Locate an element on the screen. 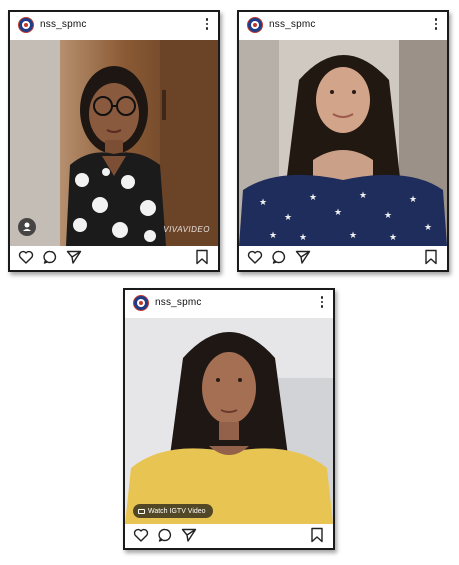 This screenshot has height=565, width=459. user-tag-icon is located at coordinates (27, 227).